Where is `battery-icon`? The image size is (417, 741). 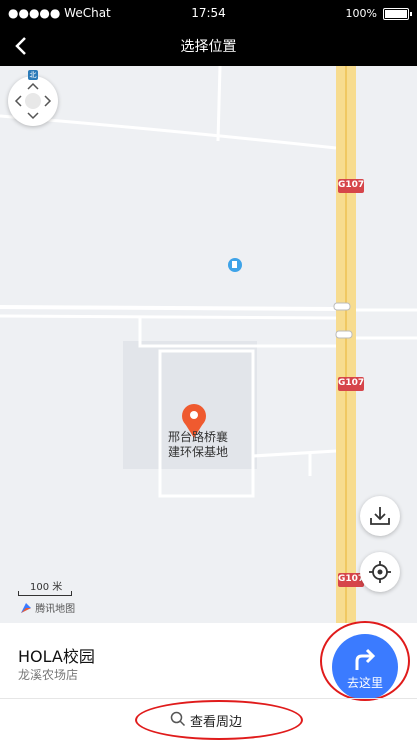 battery-icon is located at coordinates (397, 14).